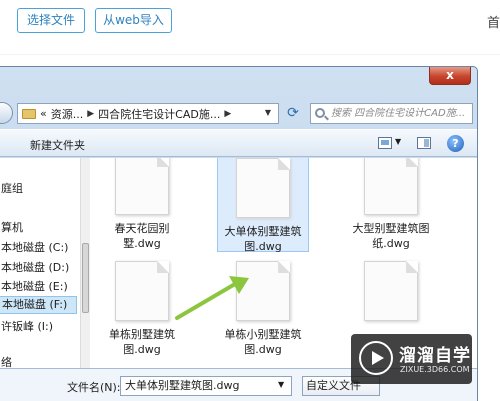  I want to click on filename-input: 大单体别墅建筑图.dwg, so click(206, 386).